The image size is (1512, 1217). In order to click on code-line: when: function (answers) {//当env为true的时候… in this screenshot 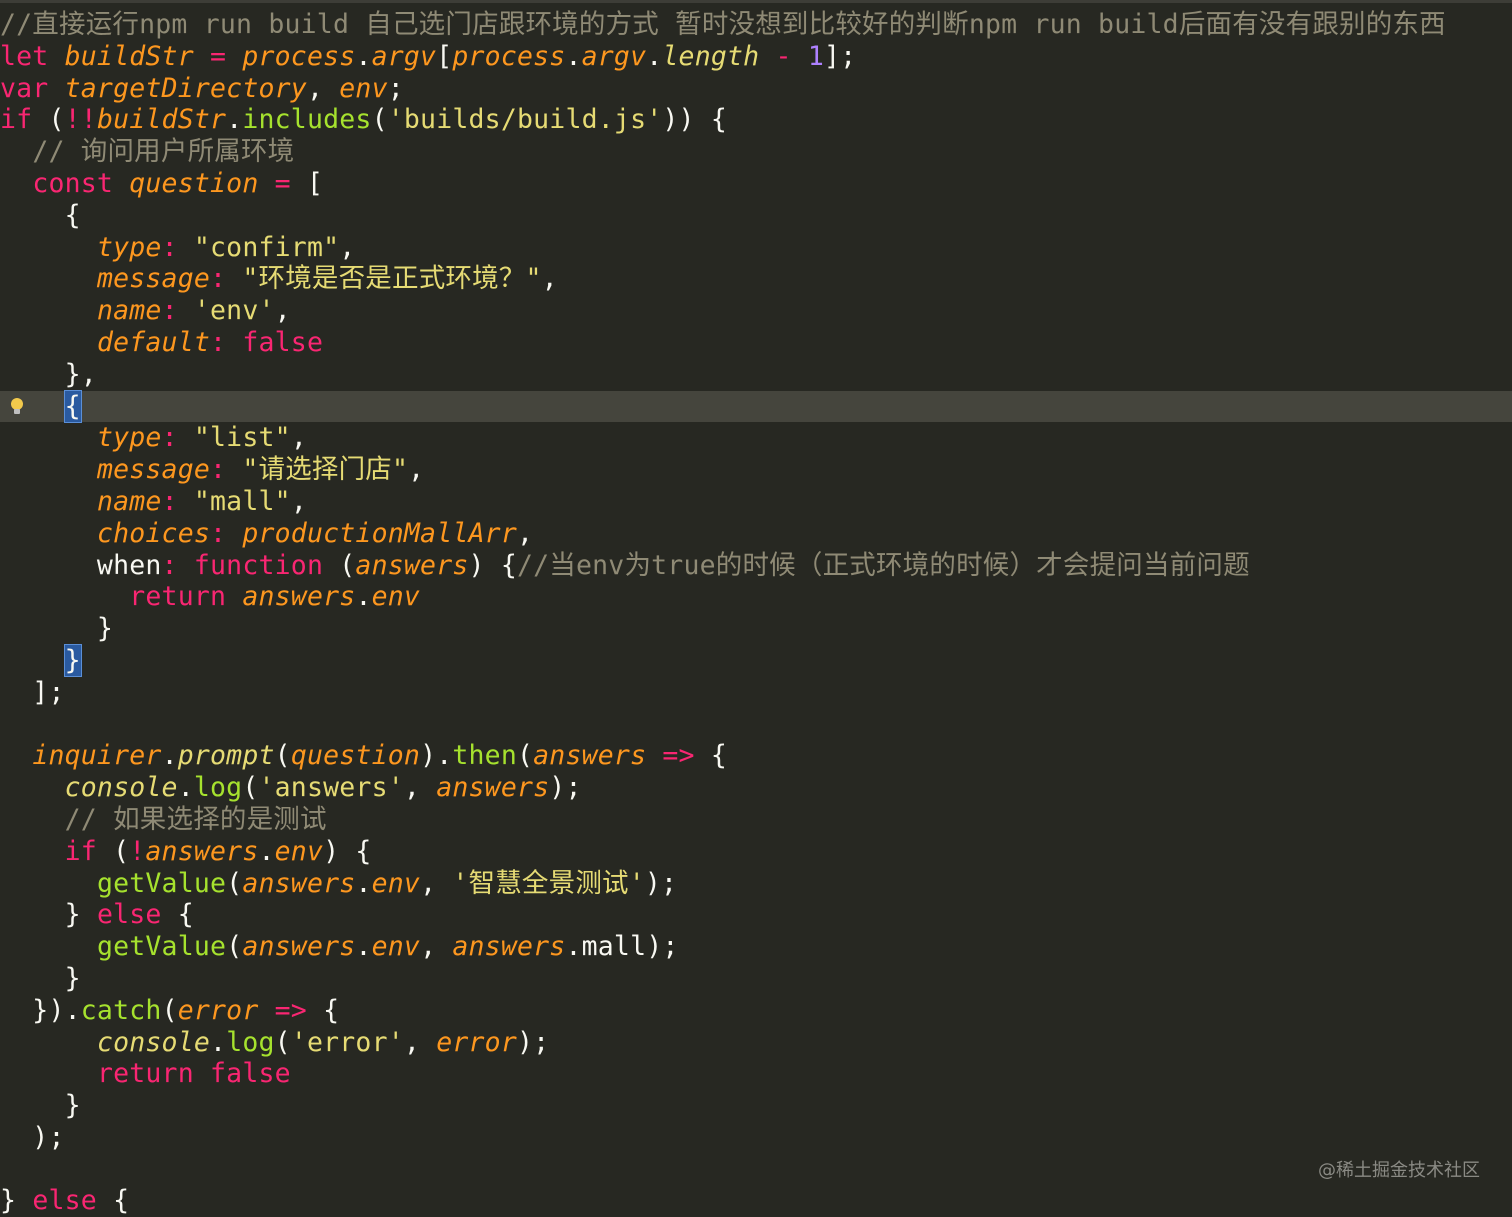, I will do `click(756, 566)`.